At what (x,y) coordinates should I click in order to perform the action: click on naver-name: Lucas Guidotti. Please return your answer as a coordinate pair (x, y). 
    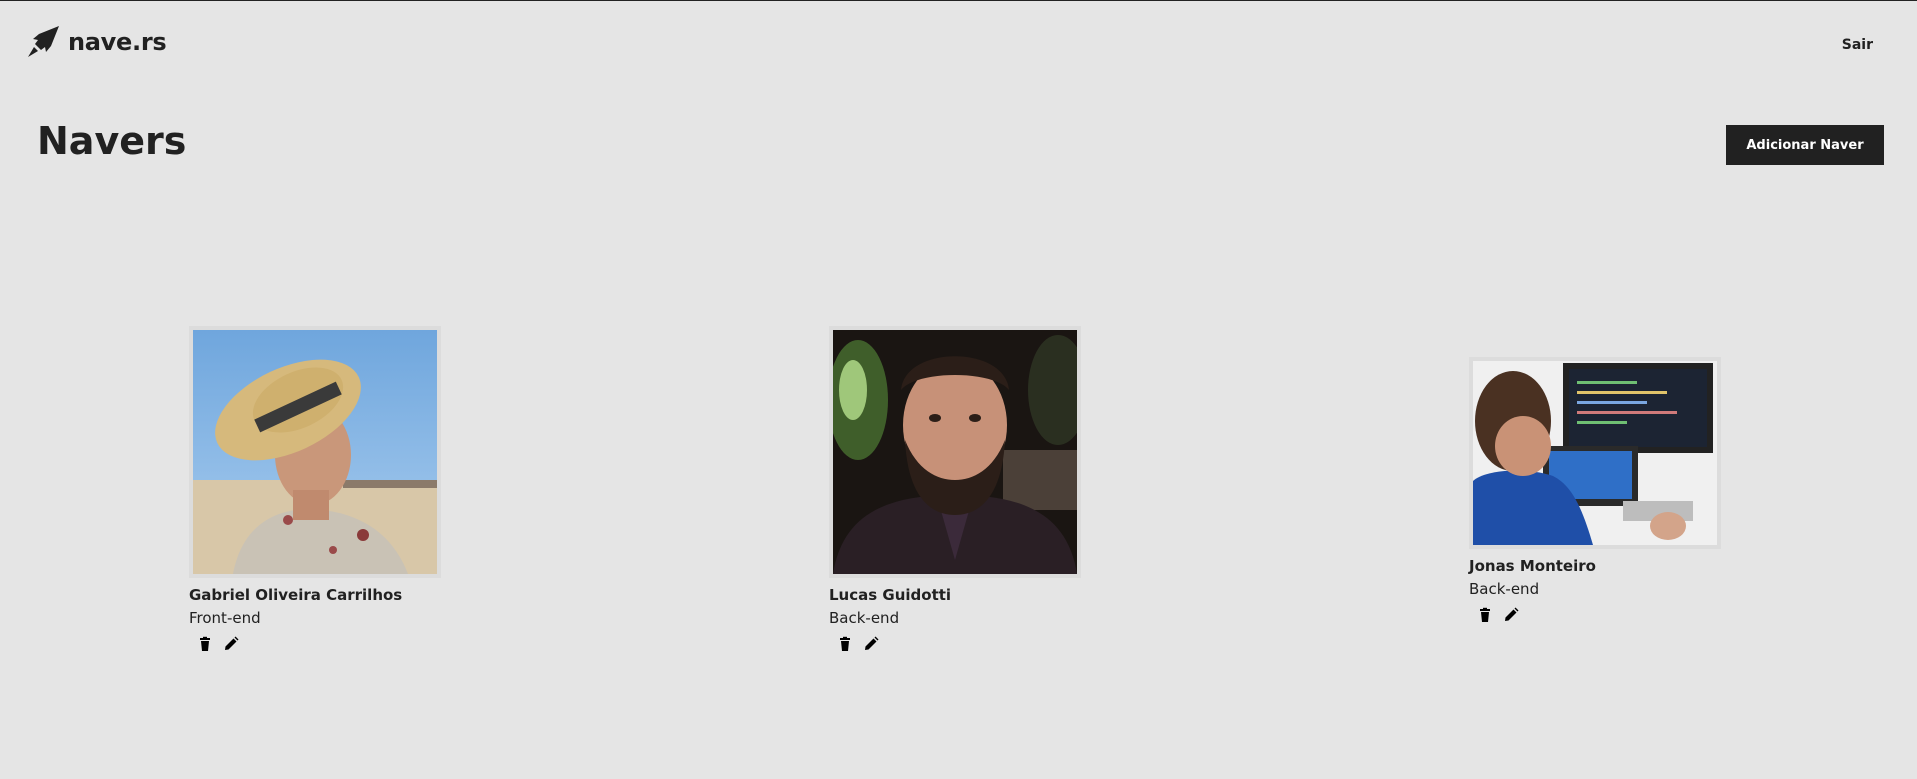
    Looking at the image, I should click on (890, 595).